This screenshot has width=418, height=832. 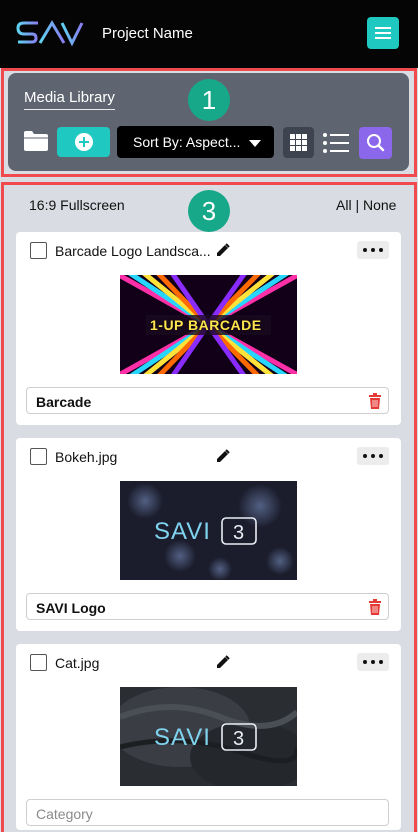 What do you see at coordinates (64, 814) in the screenshot?
I see `category-placeholder: Category` at bounding box center [64, 814].